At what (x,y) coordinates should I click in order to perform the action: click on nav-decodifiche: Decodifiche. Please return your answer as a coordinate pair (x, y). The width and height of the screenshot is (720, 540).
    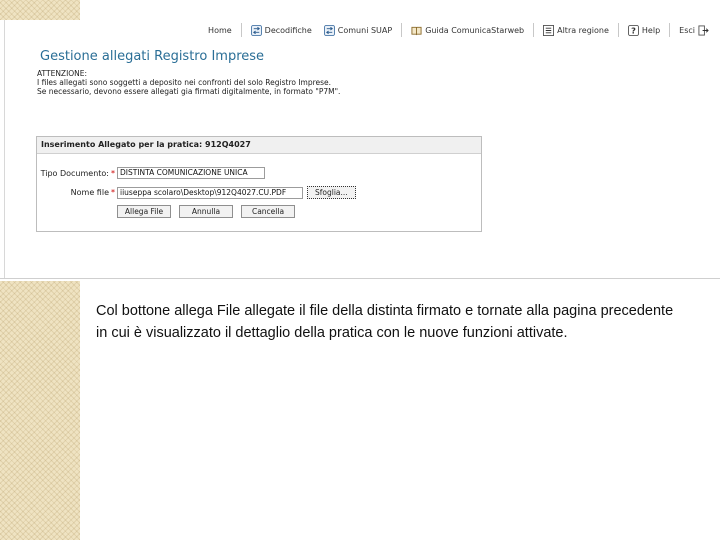
    Looking at the image, I should click on (281, 30).